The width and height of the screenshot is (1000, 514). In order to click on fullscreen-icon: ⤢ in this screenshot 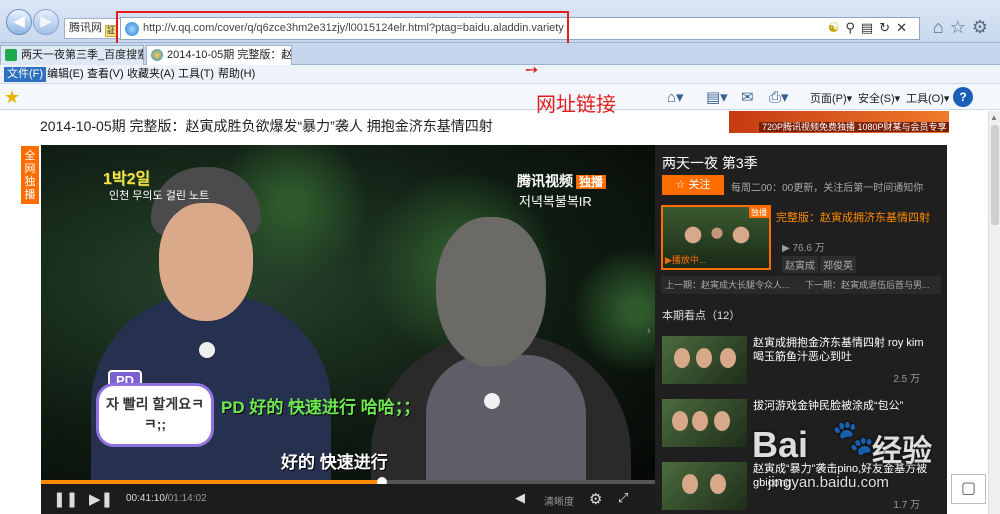, I will do `click(623, 498)`.